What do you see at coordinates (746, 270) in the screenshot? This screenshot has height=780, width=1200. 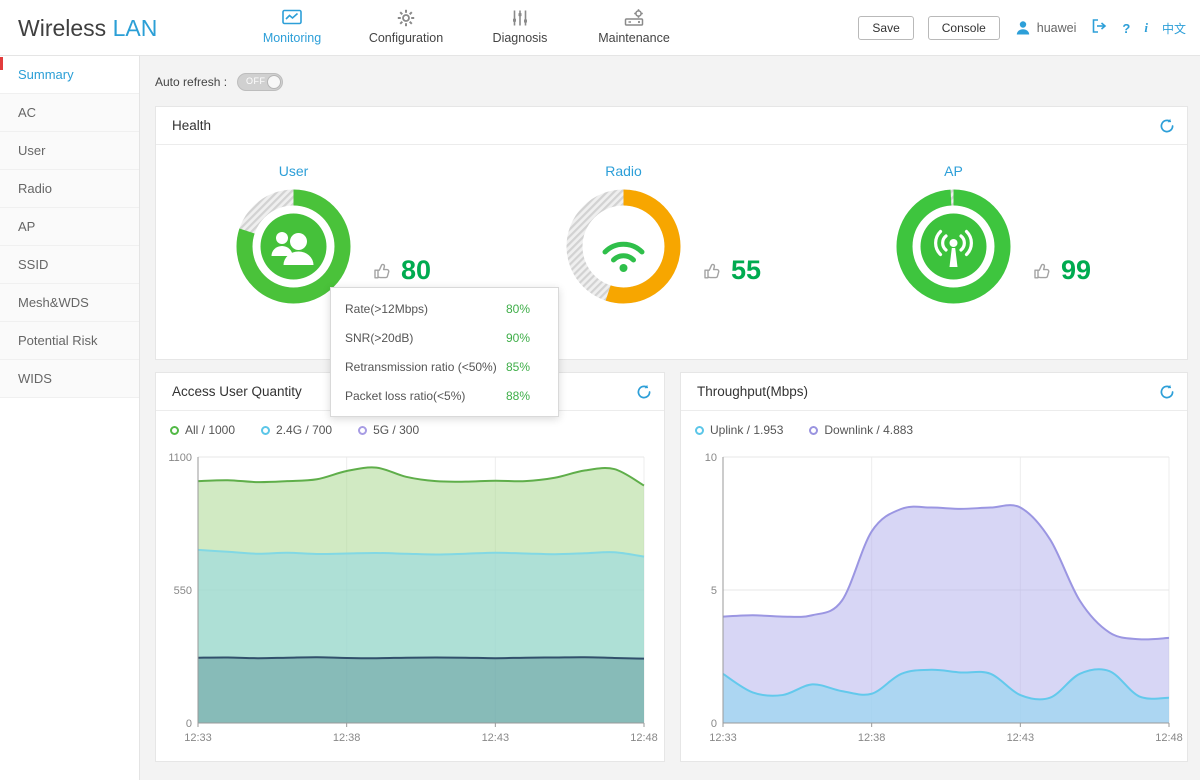 I see `score-value: 55` at bounding box center [746, 270].